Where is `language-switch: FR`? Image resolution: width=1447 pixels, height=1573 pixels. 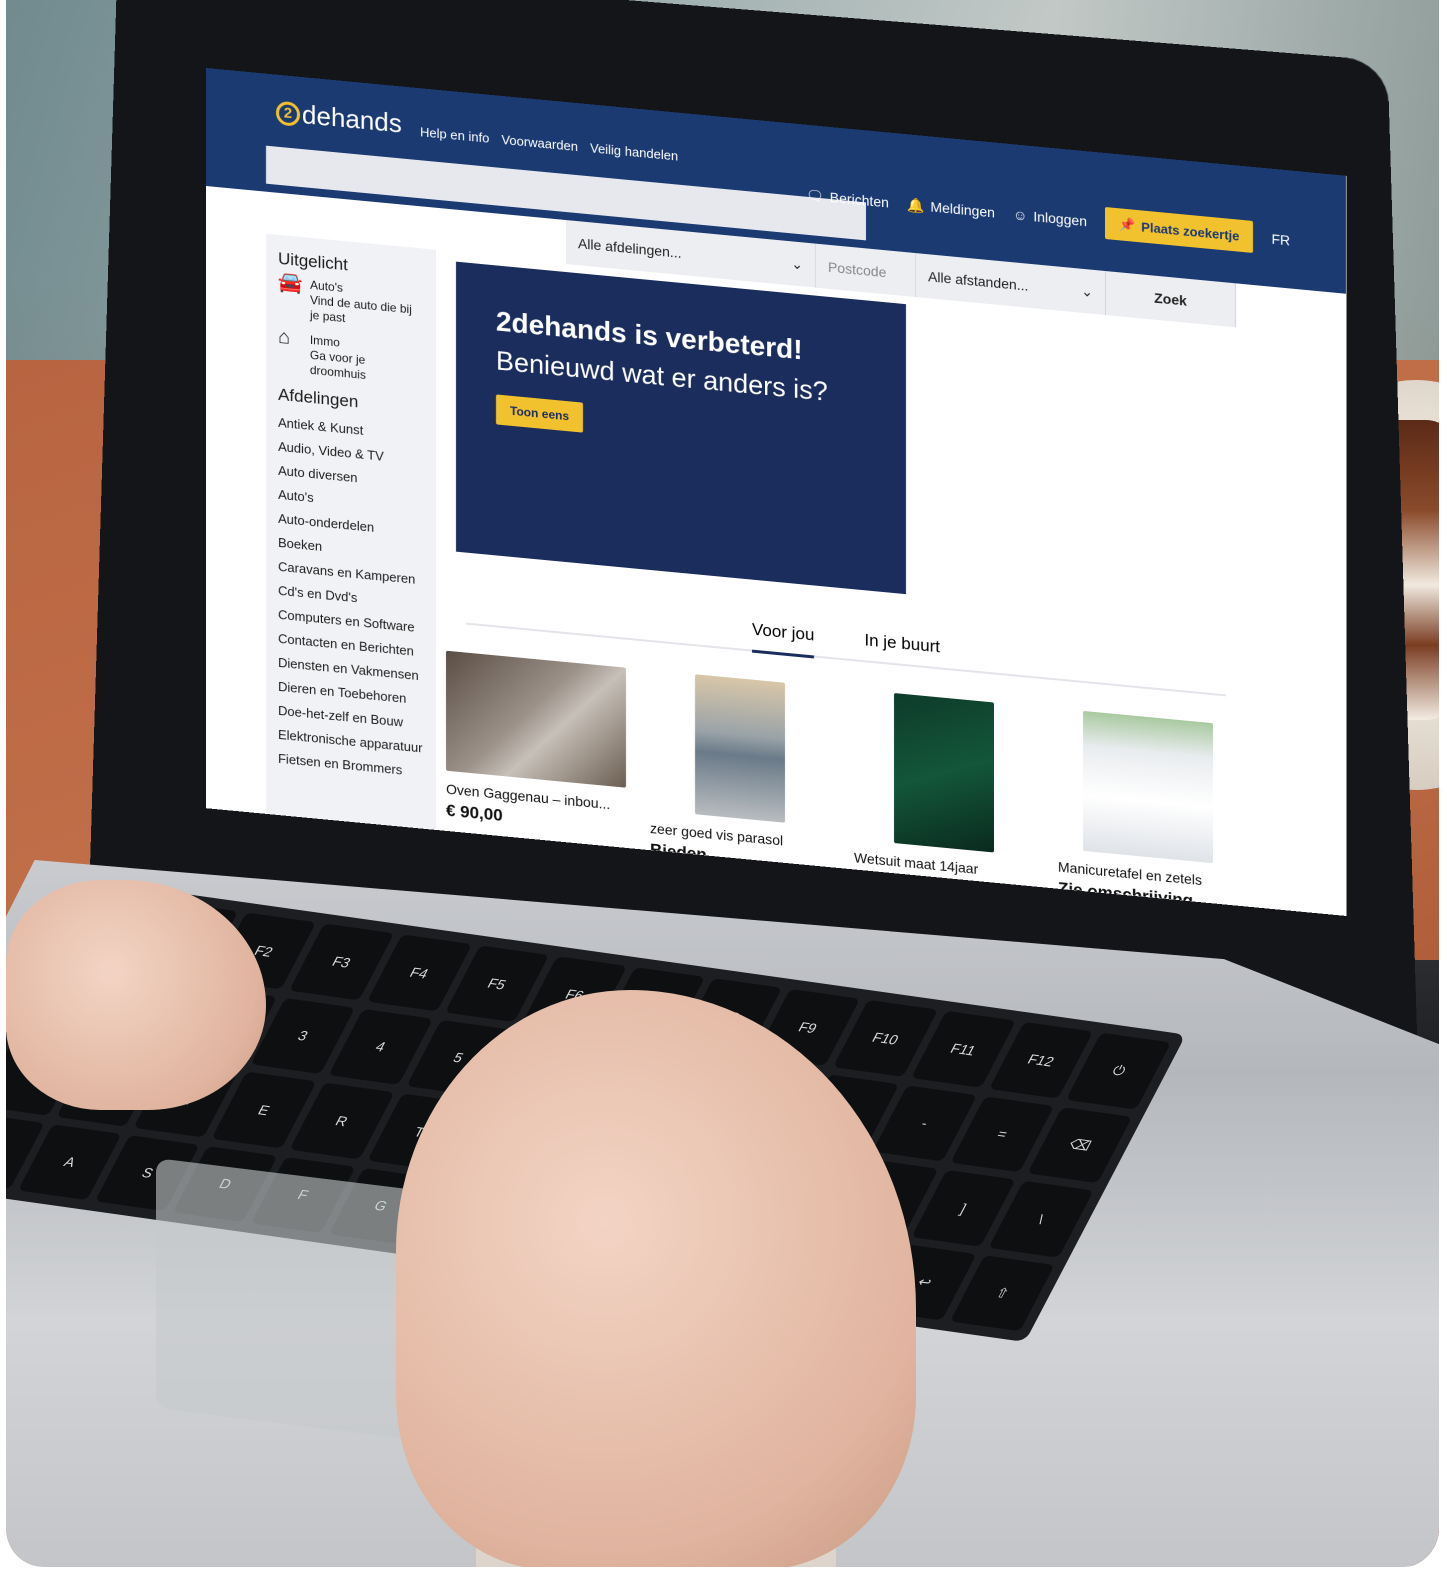
language-switch: FR is located at coordinates (1280, 240).